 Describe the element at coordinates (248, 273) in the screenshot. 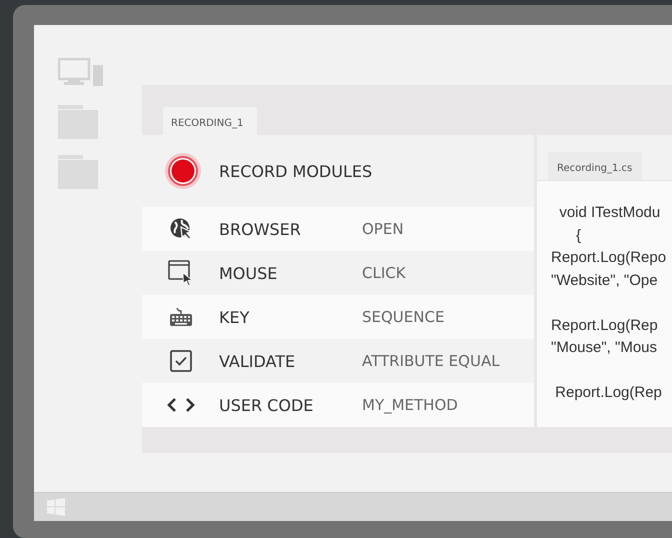

I see `module-name: MOUSE` at that location.